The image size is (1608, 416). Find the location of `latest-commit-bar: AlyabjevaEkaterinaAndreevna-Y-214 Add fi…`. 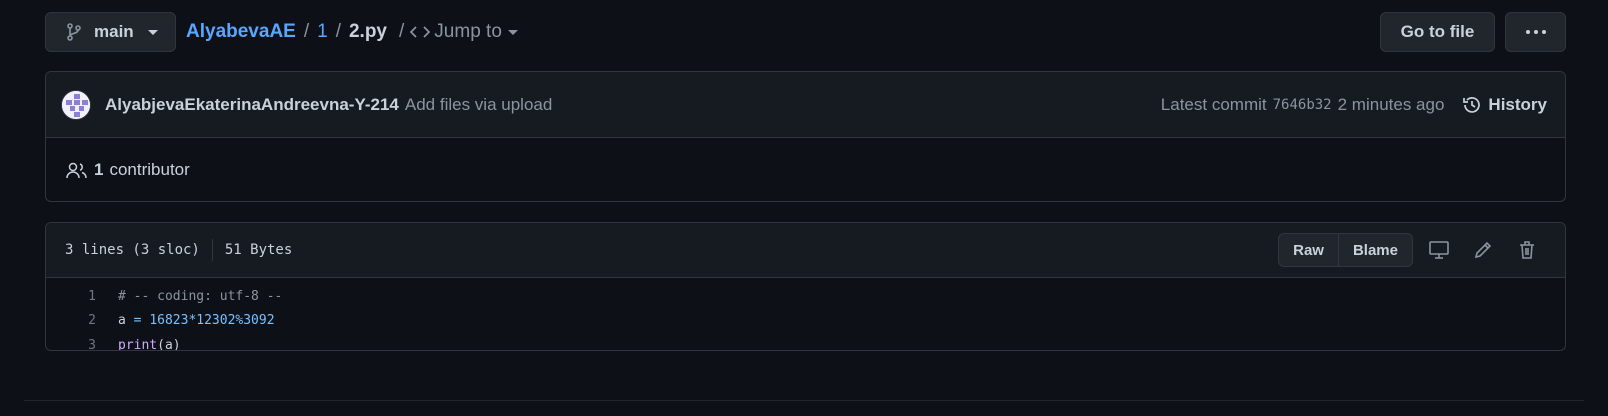

latest-commit-bar: AlyabjevaEkaterinaAndreevna-Y-214 Add fi… is located at coordinates (805, 105).